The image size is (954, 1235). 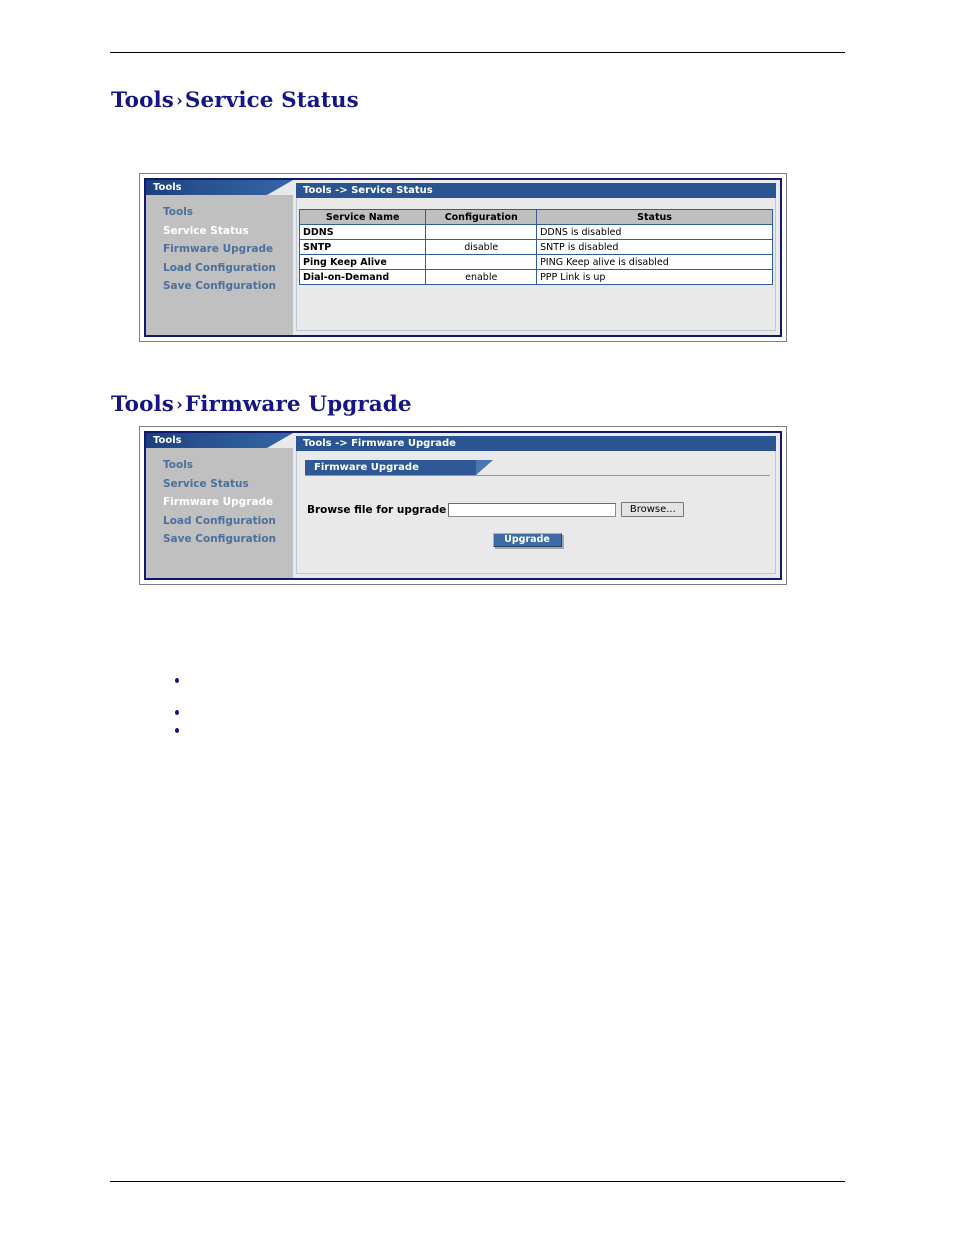 I want to click on bullet-list, so click(x=178, y=705).